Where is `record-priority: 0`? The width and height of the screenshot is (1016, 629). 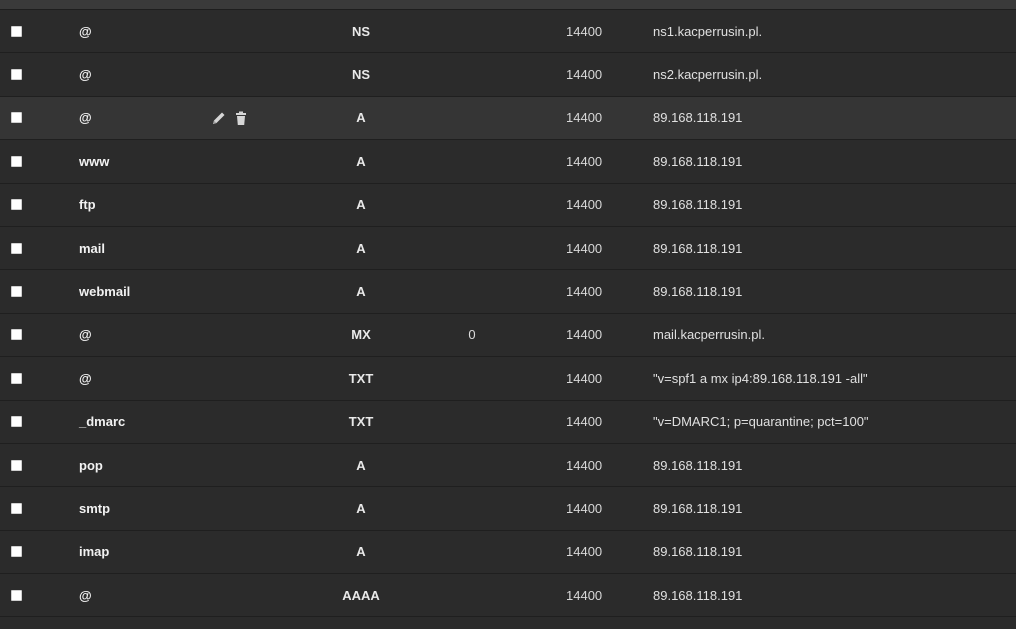 record-priority: 0 is located at coordinates (472, 335).